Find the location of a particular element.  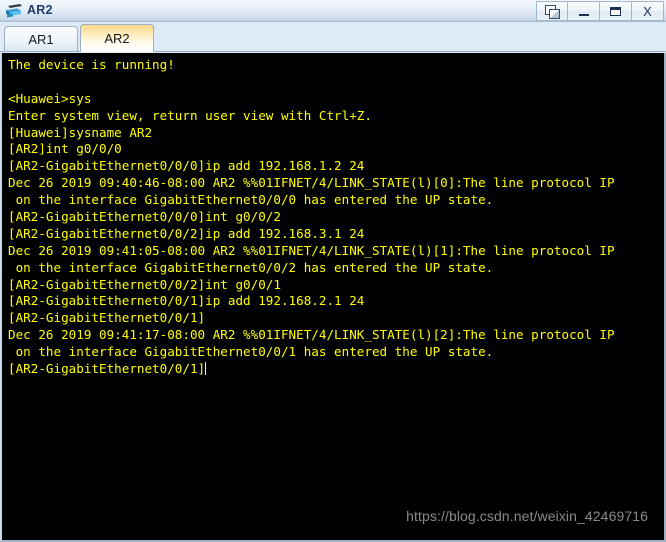

window-controls: X is located at coordinates (600, 11).